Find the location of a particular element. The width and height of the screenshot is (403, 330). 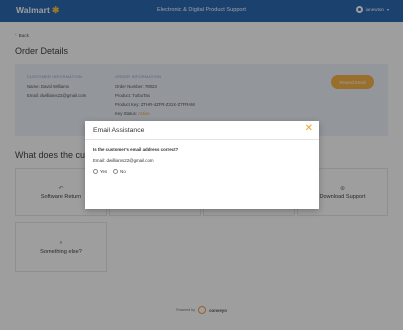

close-icon: ✕ is located at coordinates (309, 129).